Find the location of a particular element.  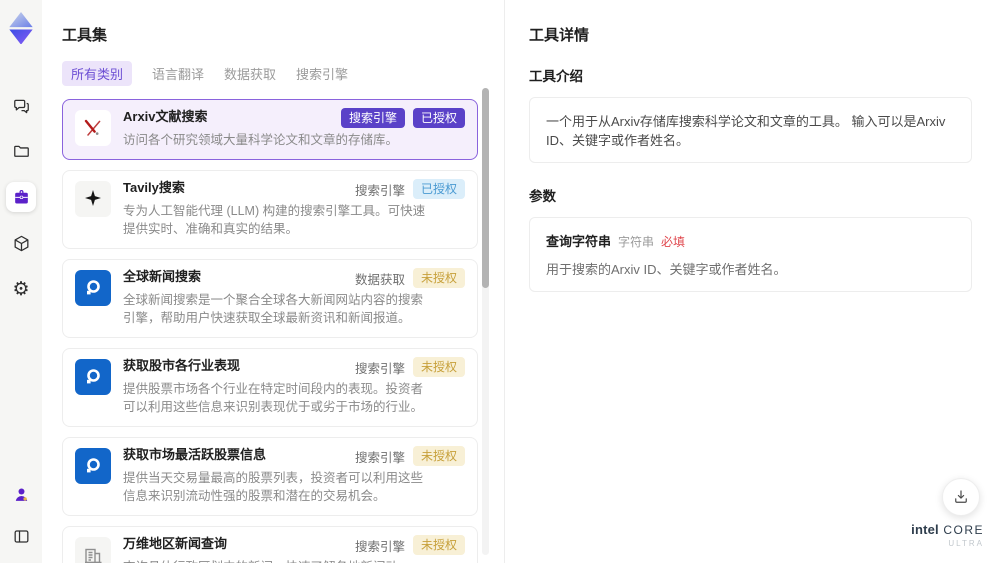

tool-description: 访问各个研究领域大量科学论文和文章的存储库。 is located at coordinates (261, 140).